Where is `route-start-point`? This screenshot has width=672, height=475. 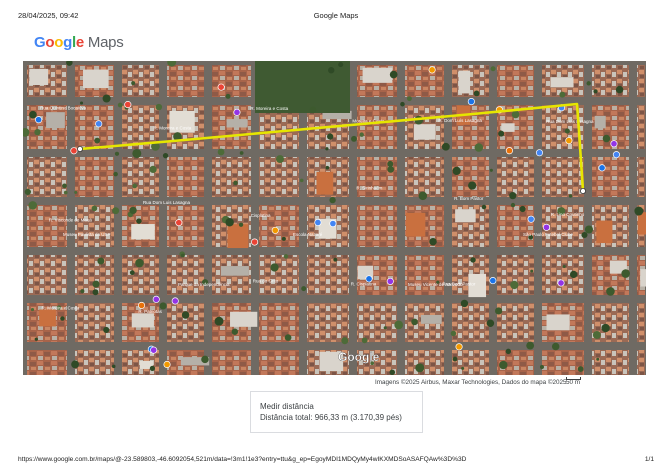 route-start-point is located at coordinates (80, 149).